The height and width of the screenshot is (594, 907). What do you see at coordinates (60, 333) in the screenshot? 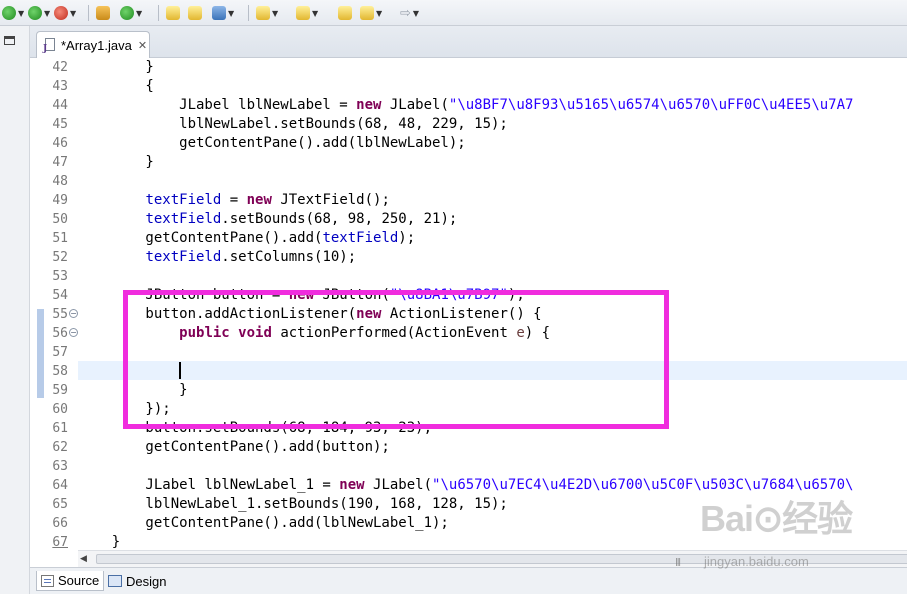
I see `line-number: 56` at bounding box center [60, 333].